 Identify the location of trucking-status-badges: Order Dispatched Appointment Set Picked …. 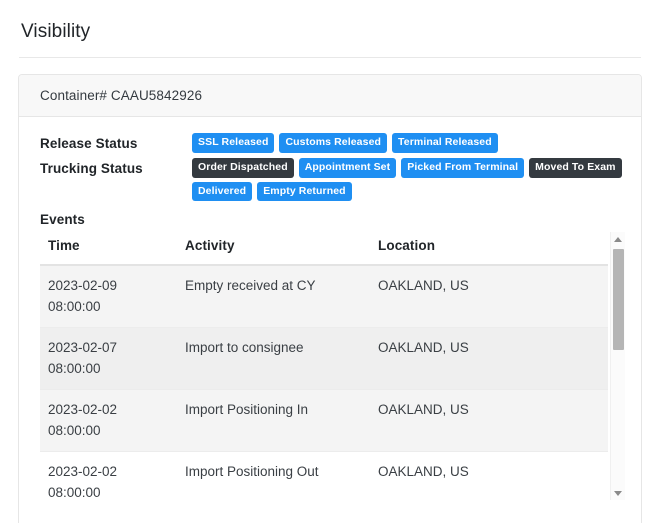
(407, 179).